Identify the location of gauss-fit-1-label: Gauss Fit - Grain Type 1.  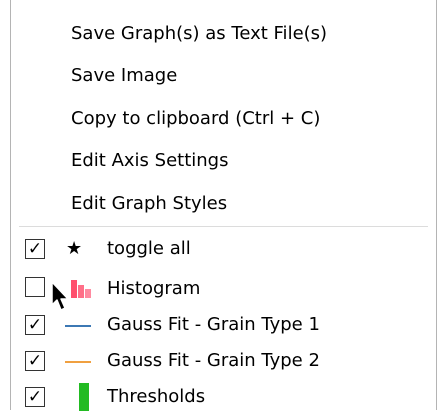
(213, 324).